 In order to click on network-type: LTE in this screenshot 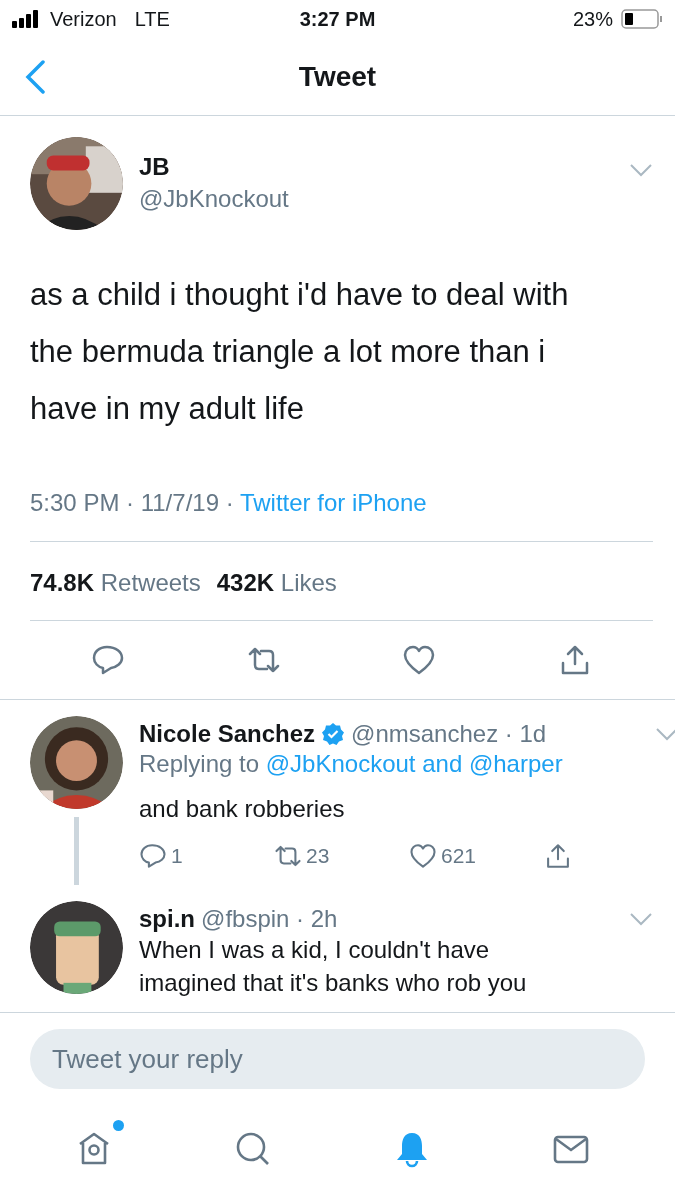, I will do `click(152, 19)`.